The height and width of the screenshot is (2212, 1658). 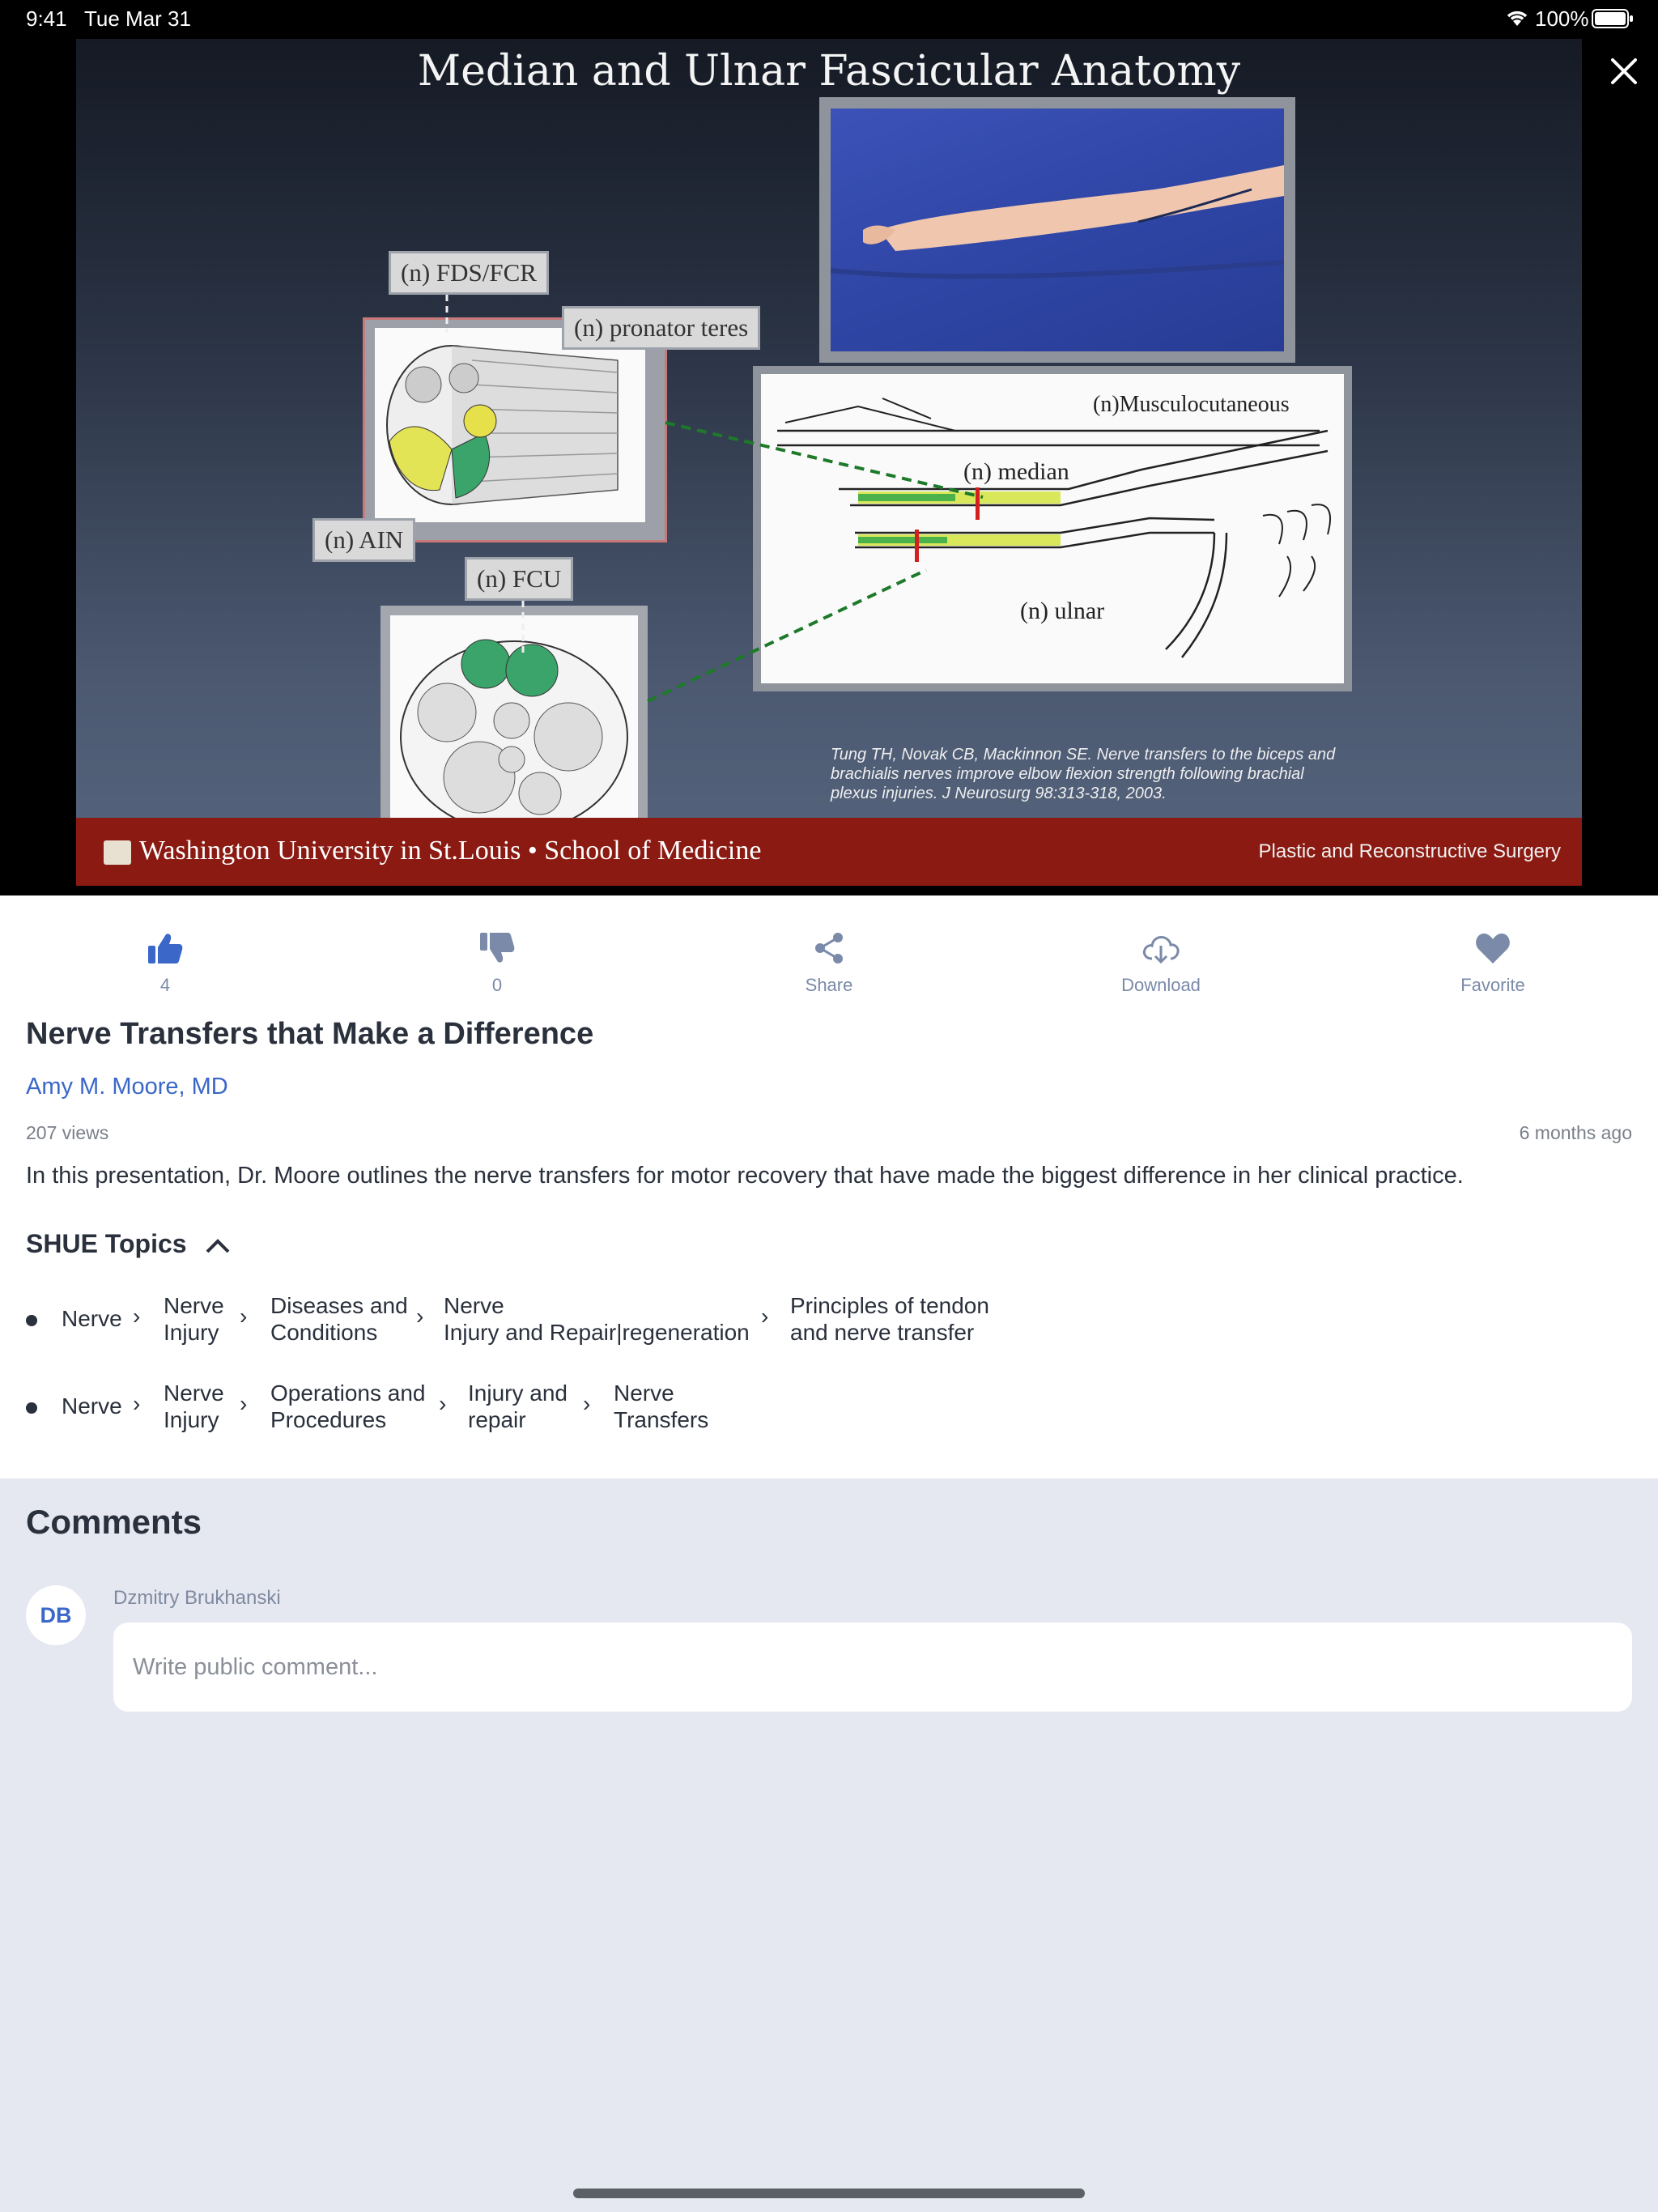 What do you see at coordinates (1562, 19) in the screenshot?
I see `battery-percent: 100%` at bounding box center [1562, 19].